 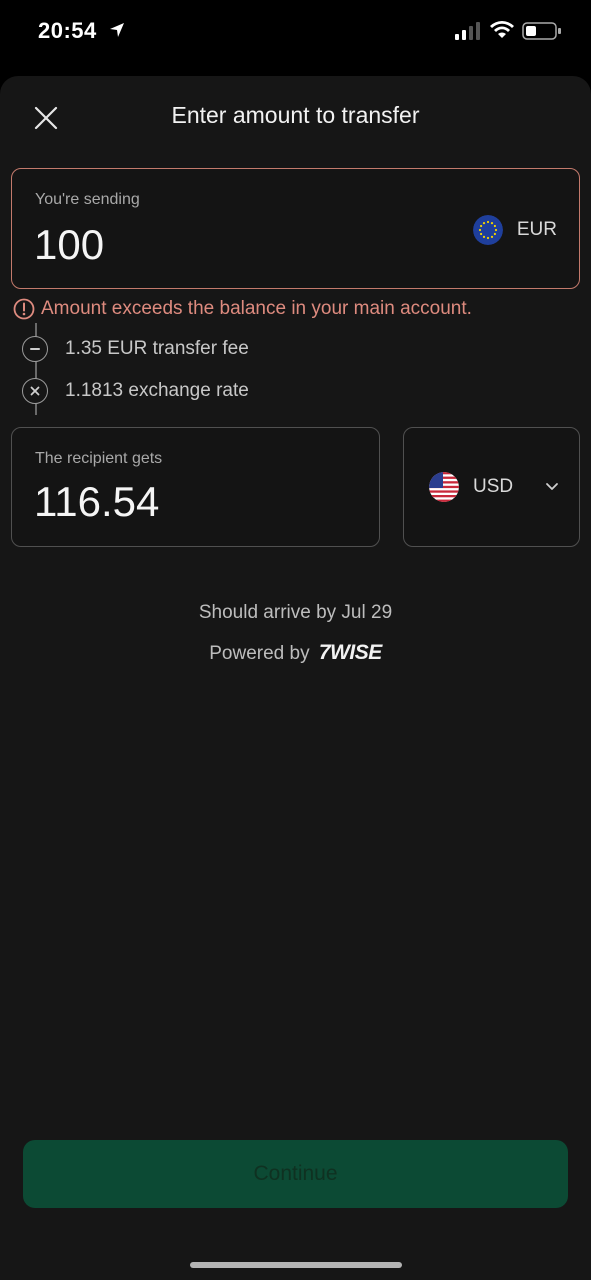 I want to click on status-bar: 20:54, so click(x=295, y=33).